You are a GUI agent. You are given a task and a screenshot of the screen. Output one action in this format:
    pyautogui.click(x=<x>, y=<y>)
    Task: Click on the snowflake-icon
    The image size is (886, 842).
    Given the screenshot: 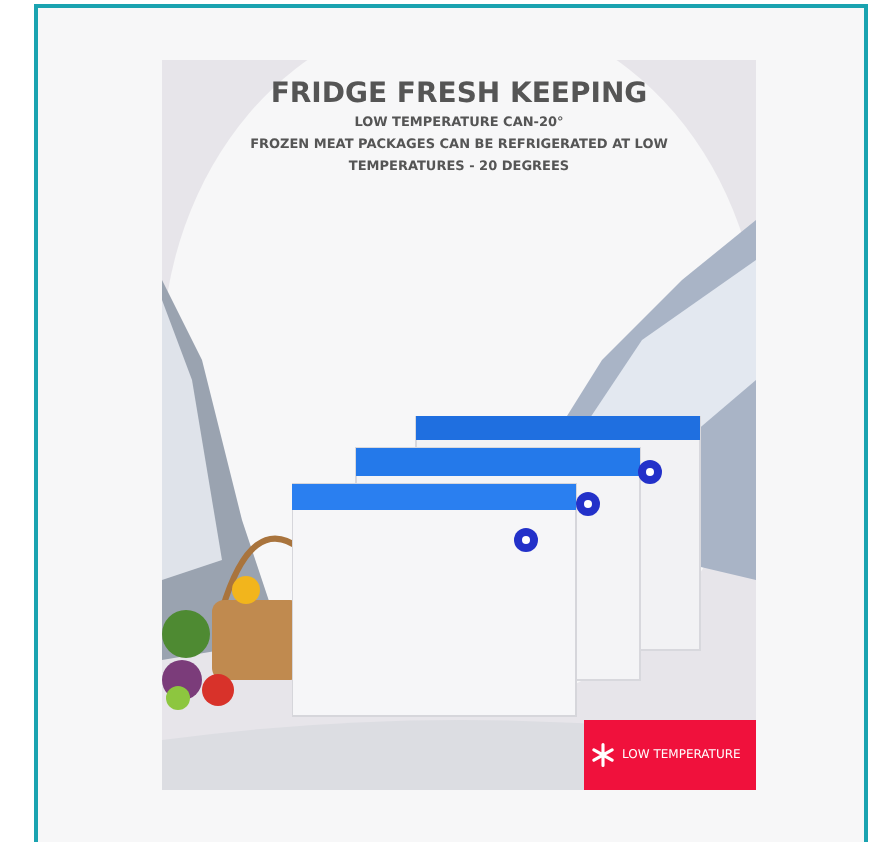 What is the action you would take?
    pyautogui.click(x=603, y=755)
    